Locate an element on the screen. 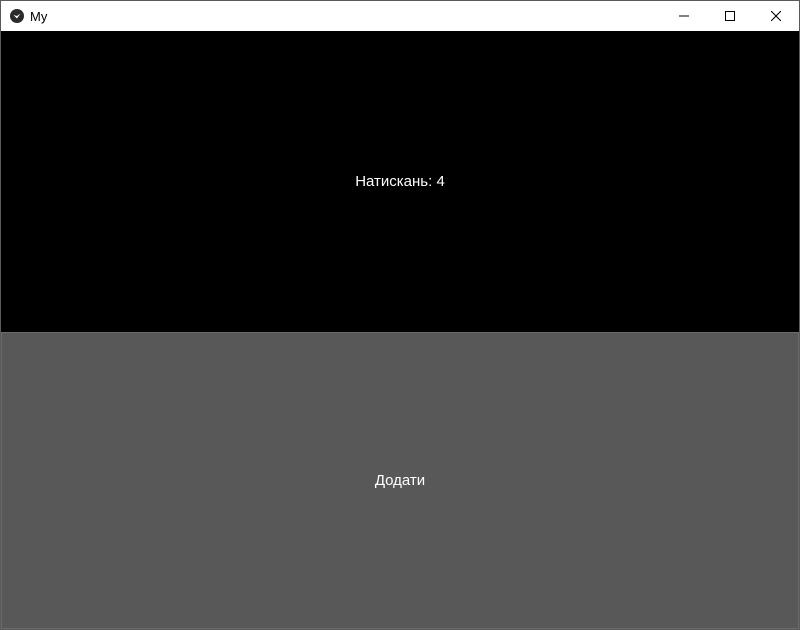 The image size is (800, 630). caption-buttons is located at coordinates (730, 16).